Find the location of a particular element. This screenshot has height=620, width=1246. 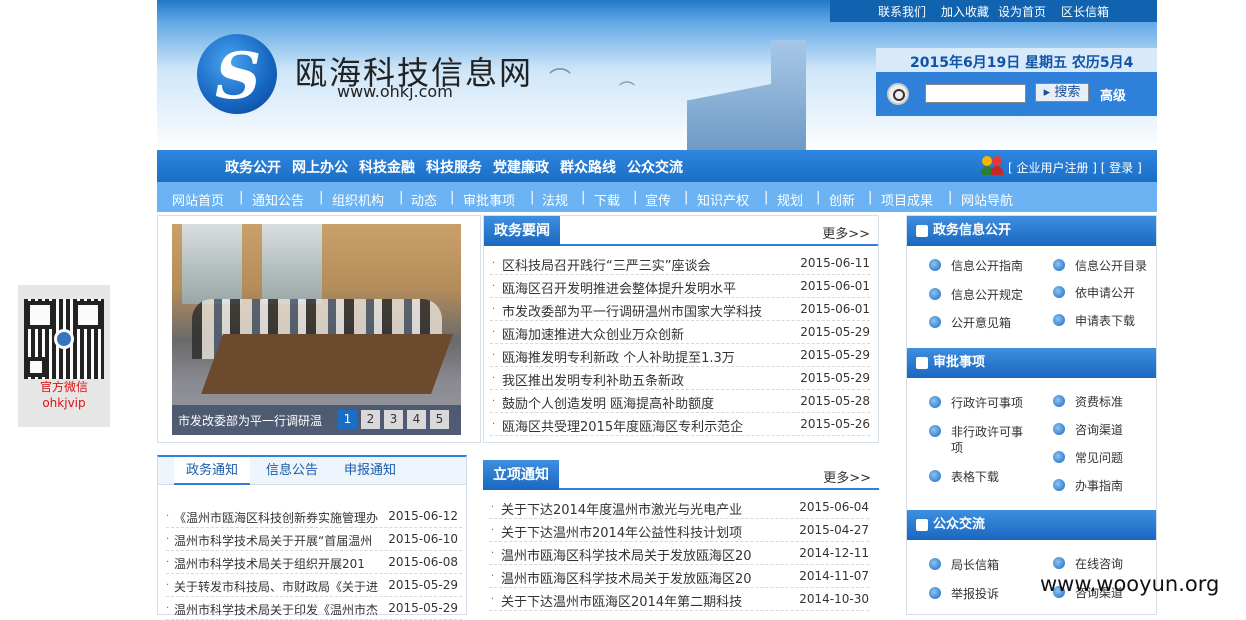

mayor-mailbox-link: 区长信箱 is located at coordinates (1085, 12).